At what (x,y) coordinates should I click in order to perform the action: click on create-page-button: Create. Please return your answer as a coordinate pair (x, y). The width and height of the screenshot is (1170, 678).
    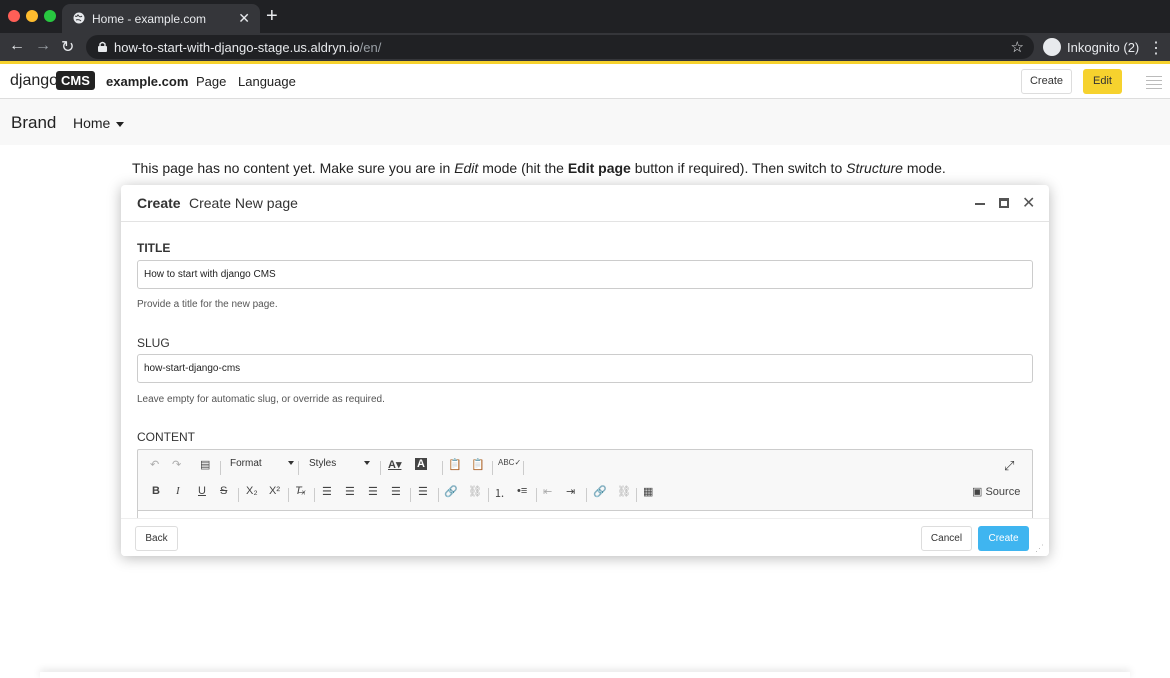
    Looking at the image, I should click on (1003, 538).